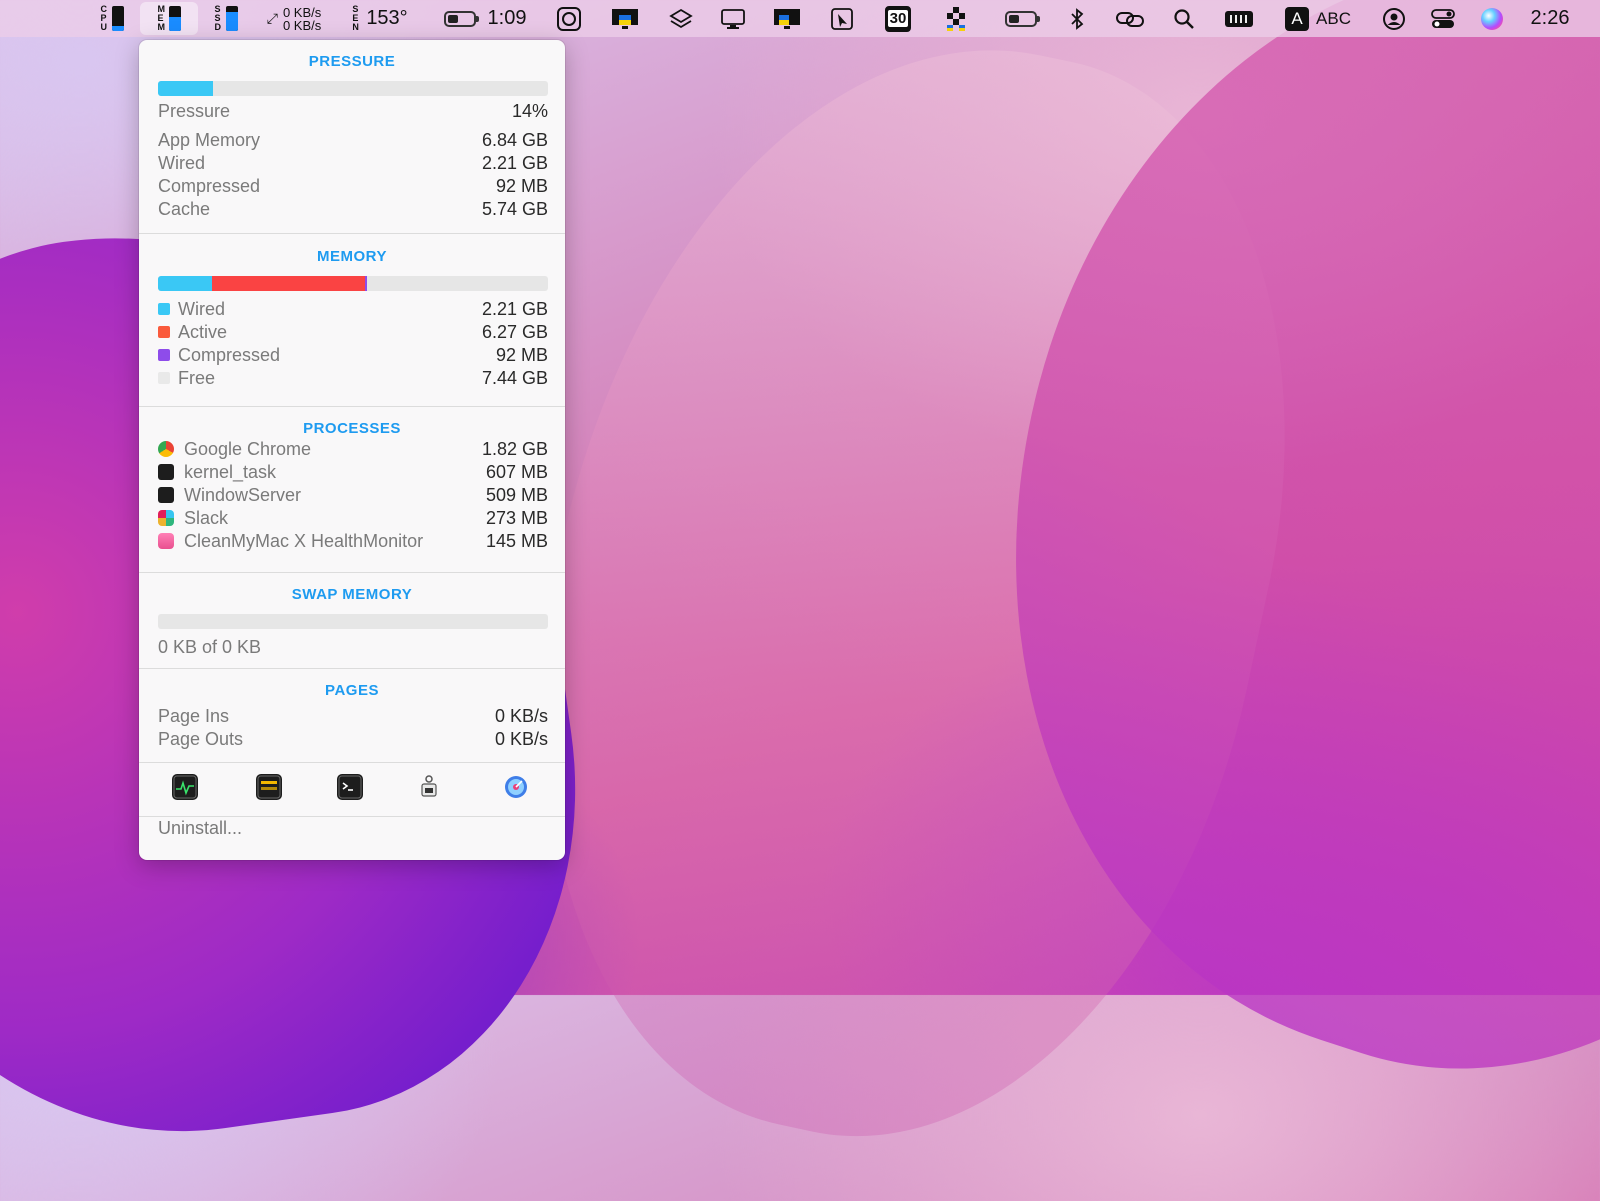  Describe the element at coordinates (209, 185) in the screenshot. I see `row-label: Compressed` at that location.